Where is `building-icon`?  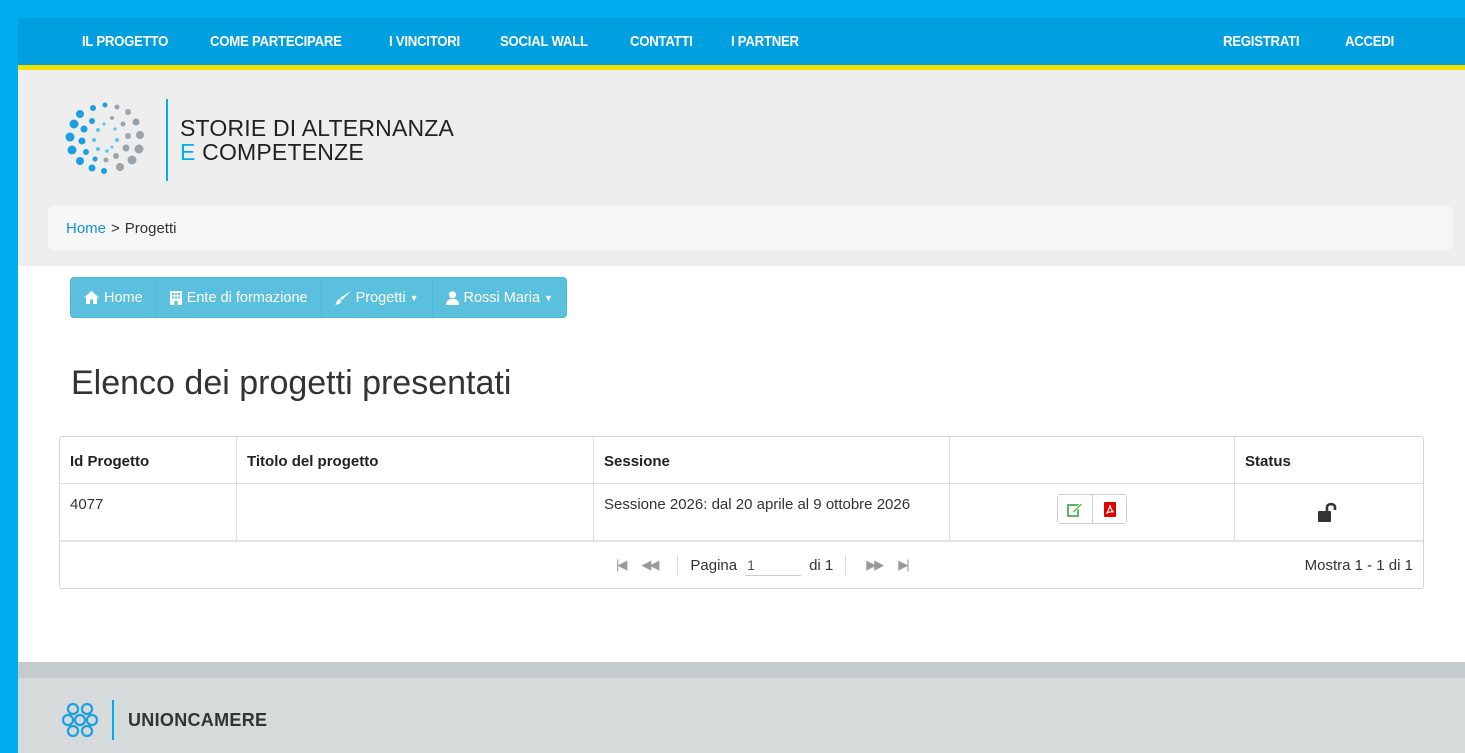 building-icon is located at coordinates (175, 297).